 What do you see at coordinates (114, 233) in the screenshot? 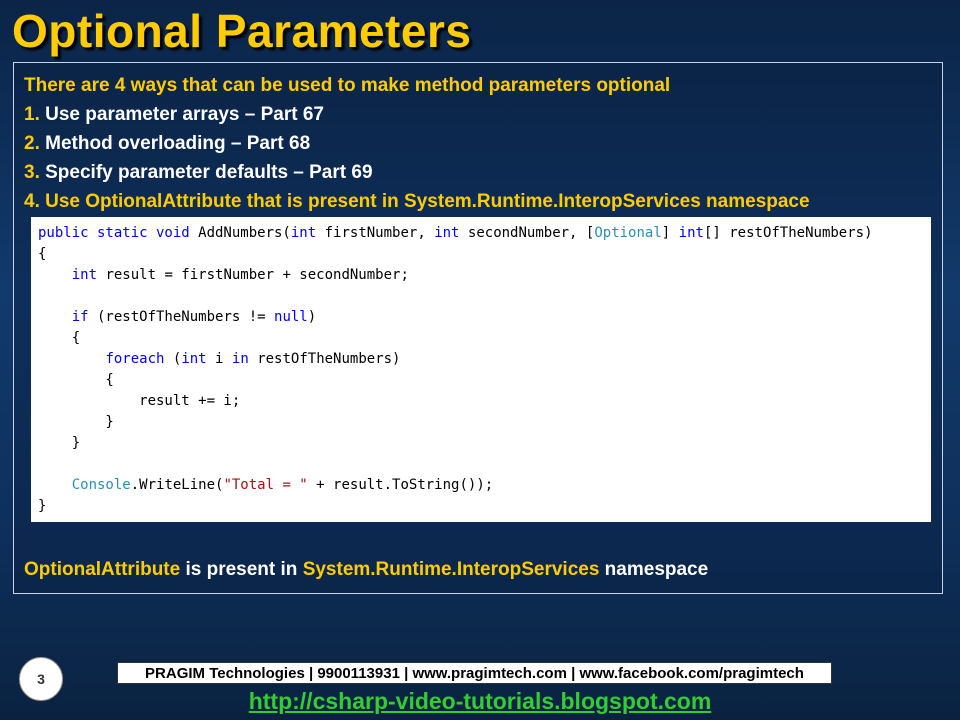
I see `code-keyword: public static void` at bounding box center [114, 233].